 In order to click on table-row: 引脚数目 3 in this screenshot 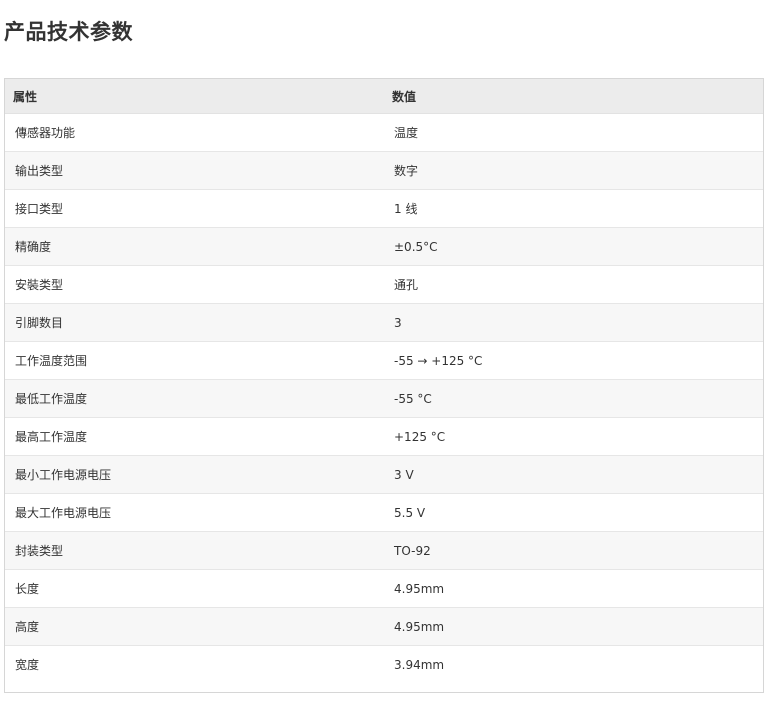, I will do `click(384, 322)`.